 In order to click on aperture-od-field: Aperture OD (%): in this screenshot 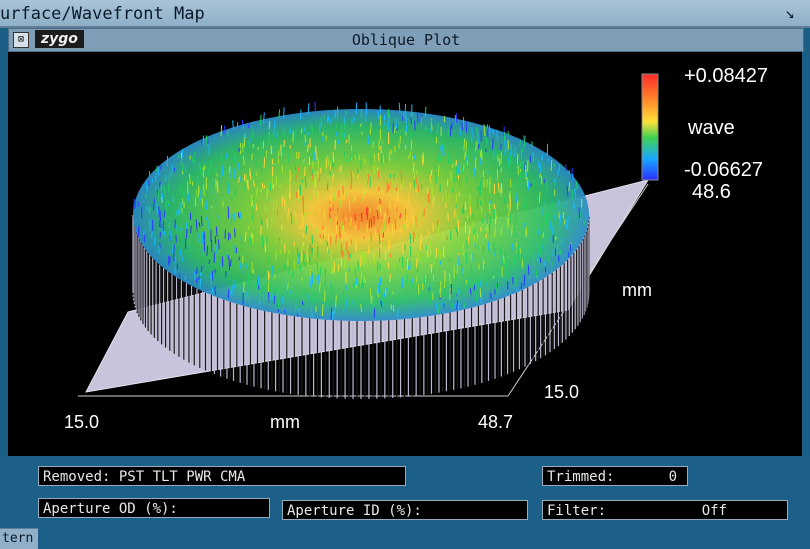, I will do `click(154, 508)`.